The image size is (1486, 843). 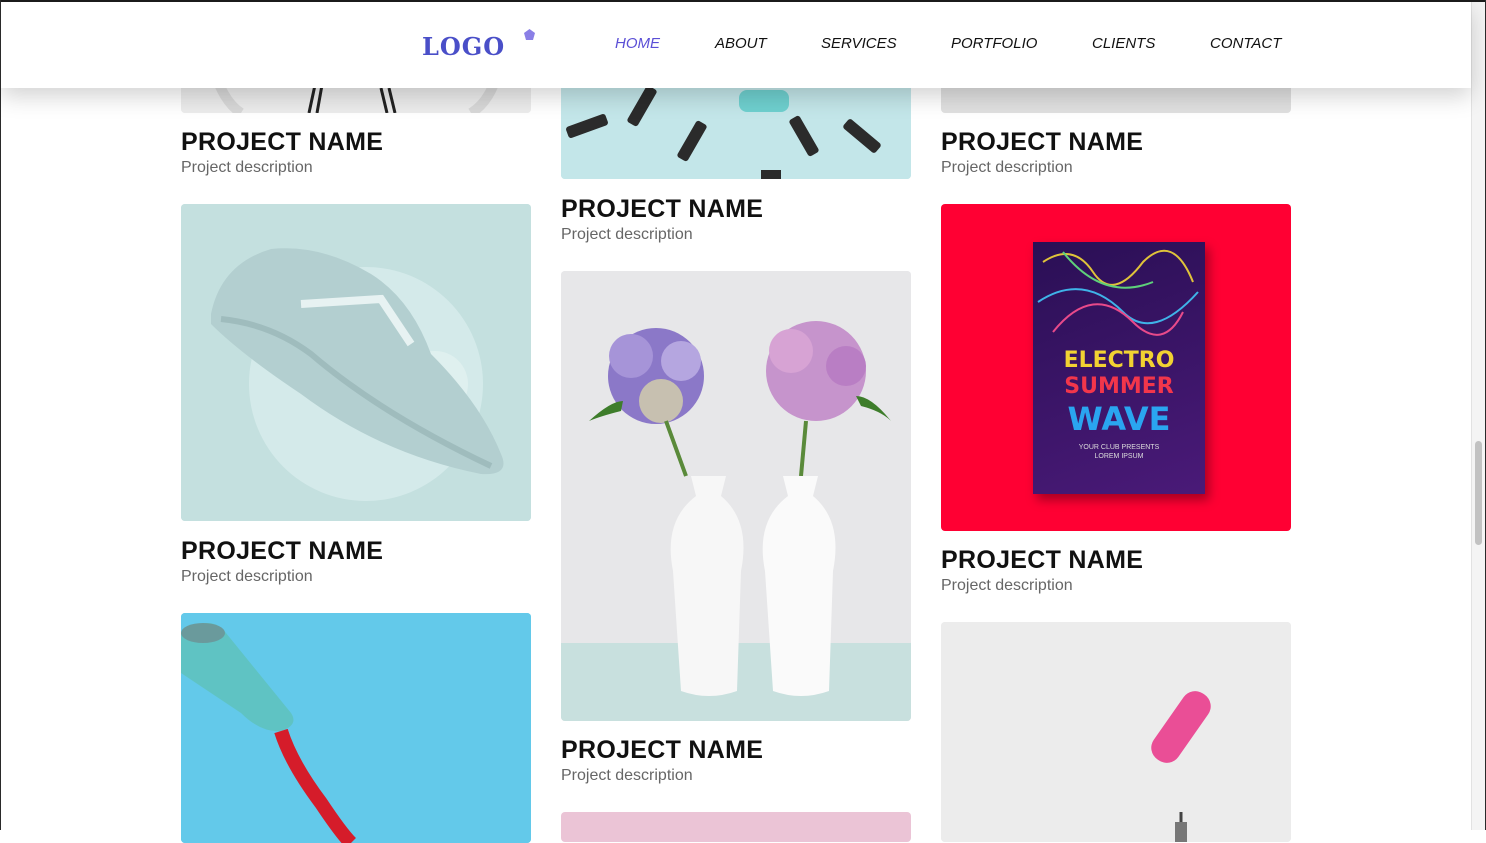 What do you see at coordinates (1119, 386) in the screenshot?
I see `poster-line-2: SUMMER` at bounding box center [1119, 386].